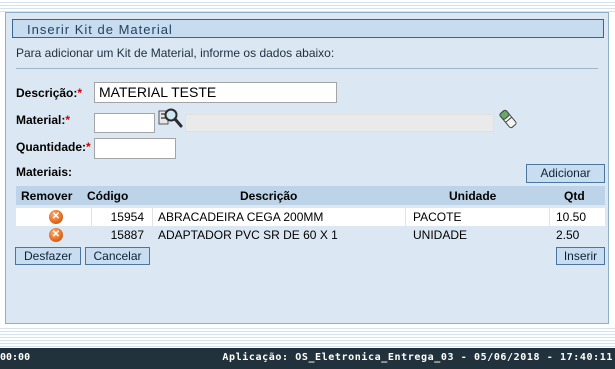 This screenshot has height=369, width=615. I want to click on bottom-stripe-decoration, so click(307, 337).